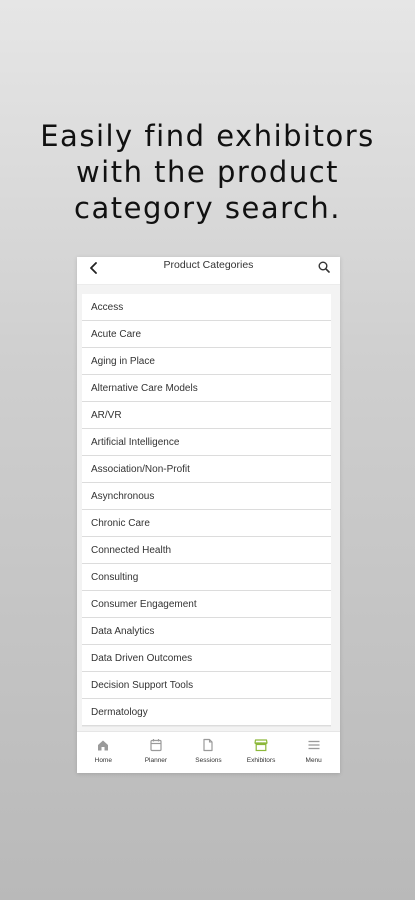 The height and width of the screenshot is (900, 415). Describe the element at coordinates (206, 334) in the screenshot. I see `list-item: Acute Care` at that location.